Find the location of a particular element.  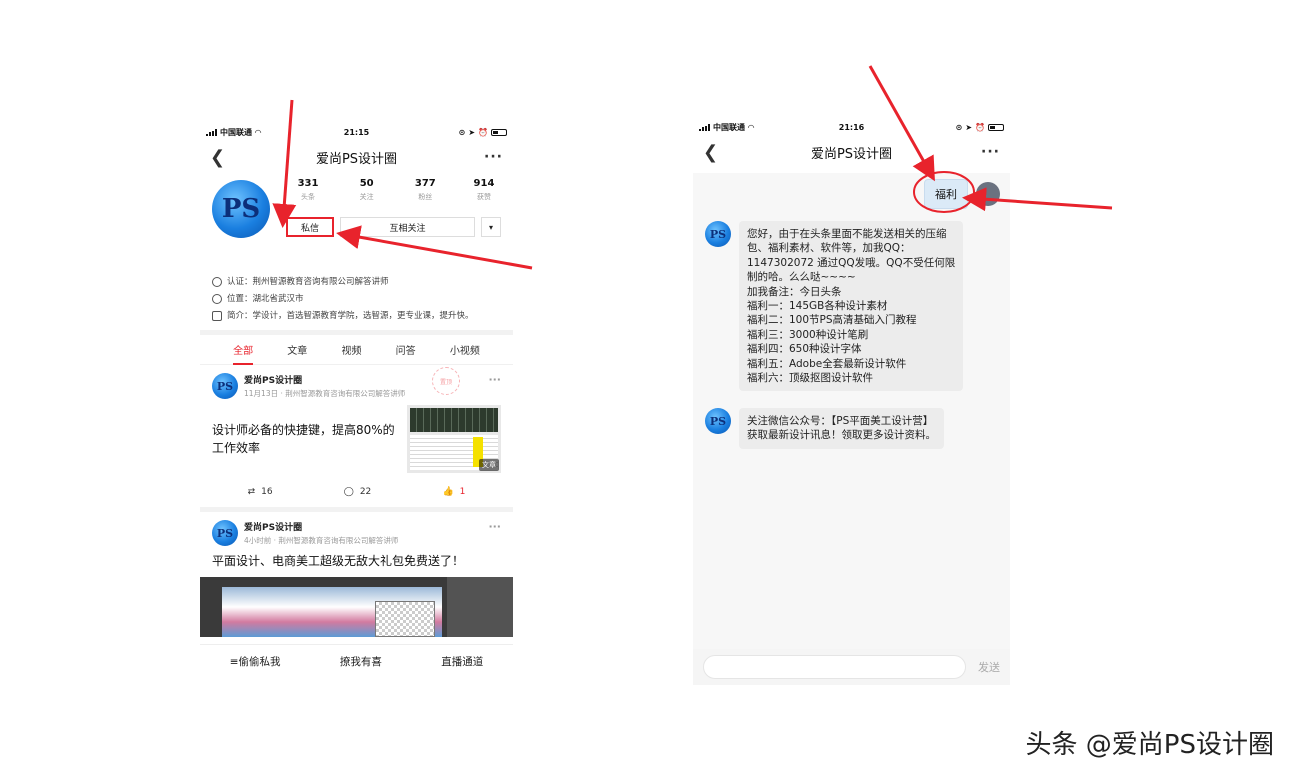

received-bubble: 关注微信公众号：【PS平面美工设计营】 获取最新设计讯息！领取更多设计资料。 is located at coordinates (841, 428).